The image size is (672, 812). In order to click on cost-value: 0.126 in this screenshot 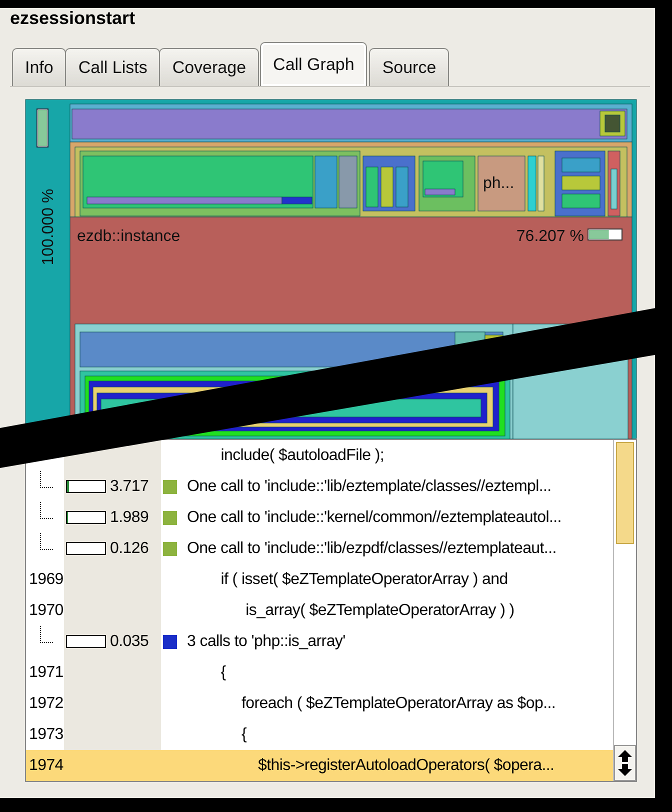, I will do `click(129, 549)`.